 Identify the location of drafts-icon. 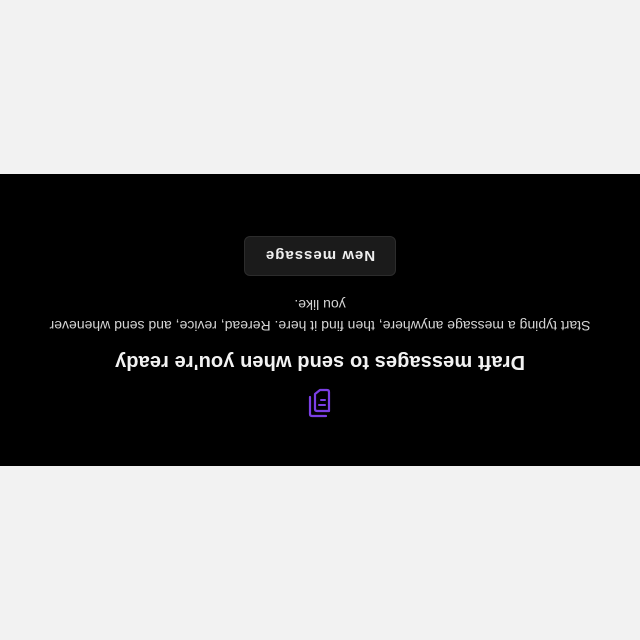
(320, 403).